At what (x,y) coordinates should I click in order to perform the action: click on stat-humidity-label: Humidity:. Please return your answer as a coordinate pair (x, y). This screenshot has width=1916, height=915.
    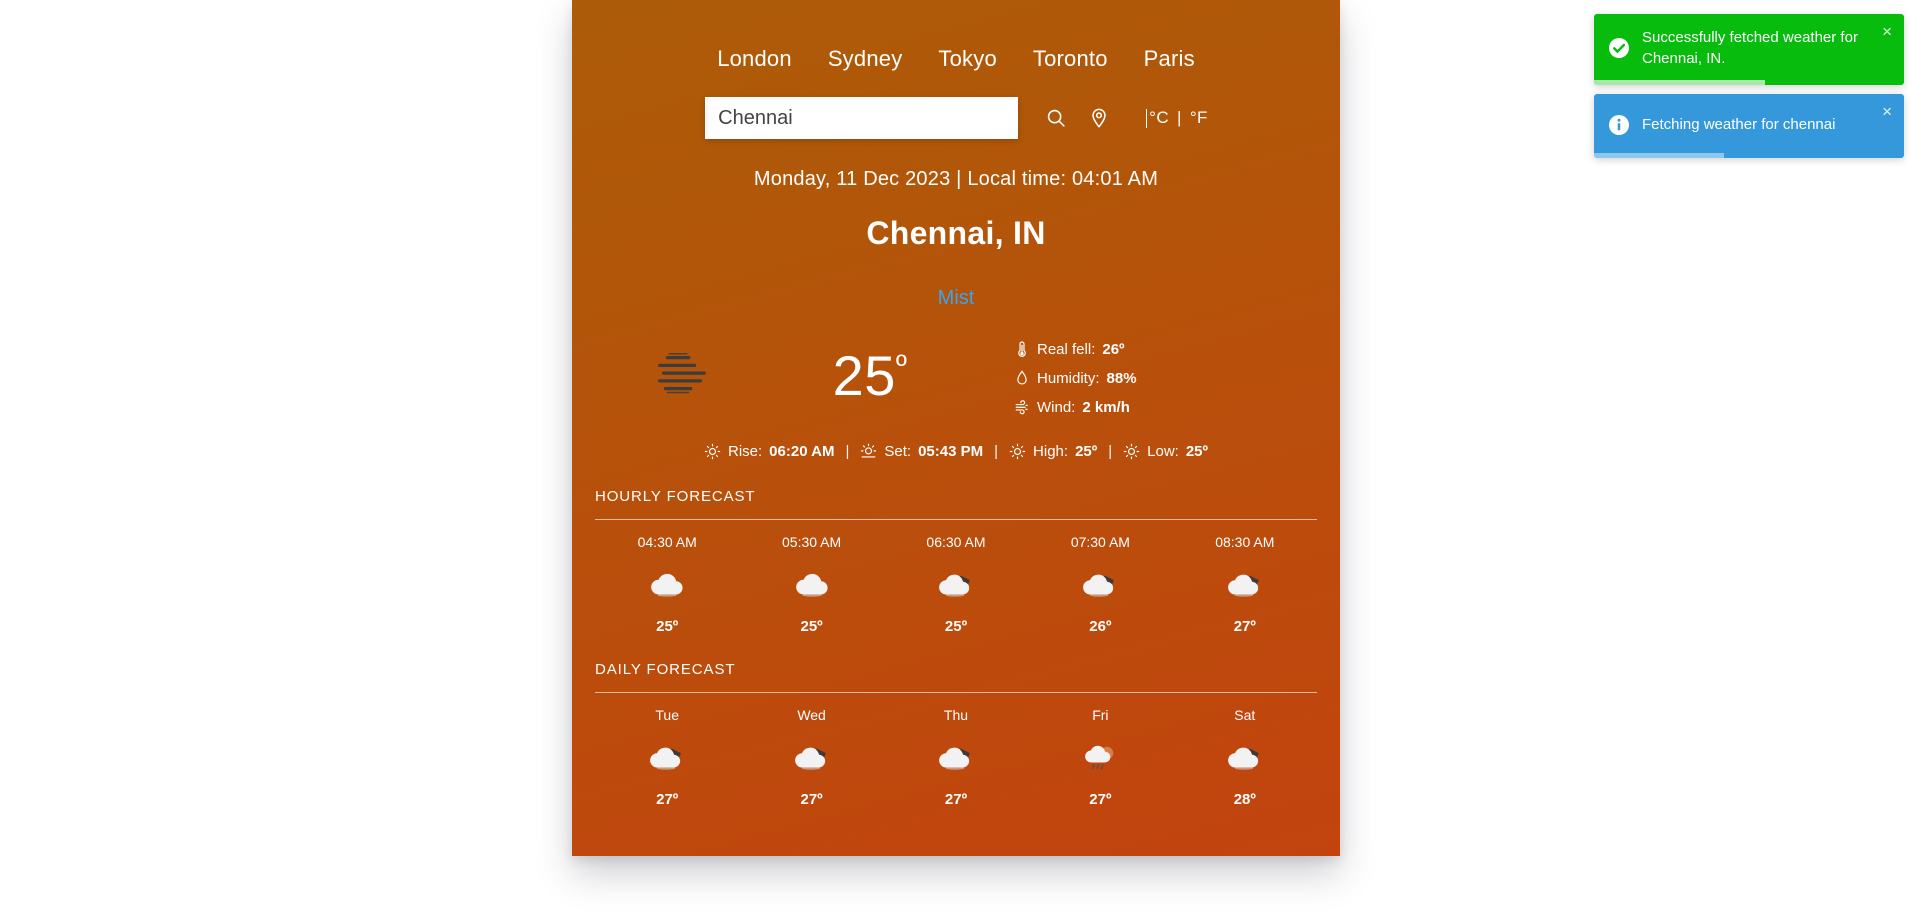
    Looking at the image, I should click on (1068, 378).